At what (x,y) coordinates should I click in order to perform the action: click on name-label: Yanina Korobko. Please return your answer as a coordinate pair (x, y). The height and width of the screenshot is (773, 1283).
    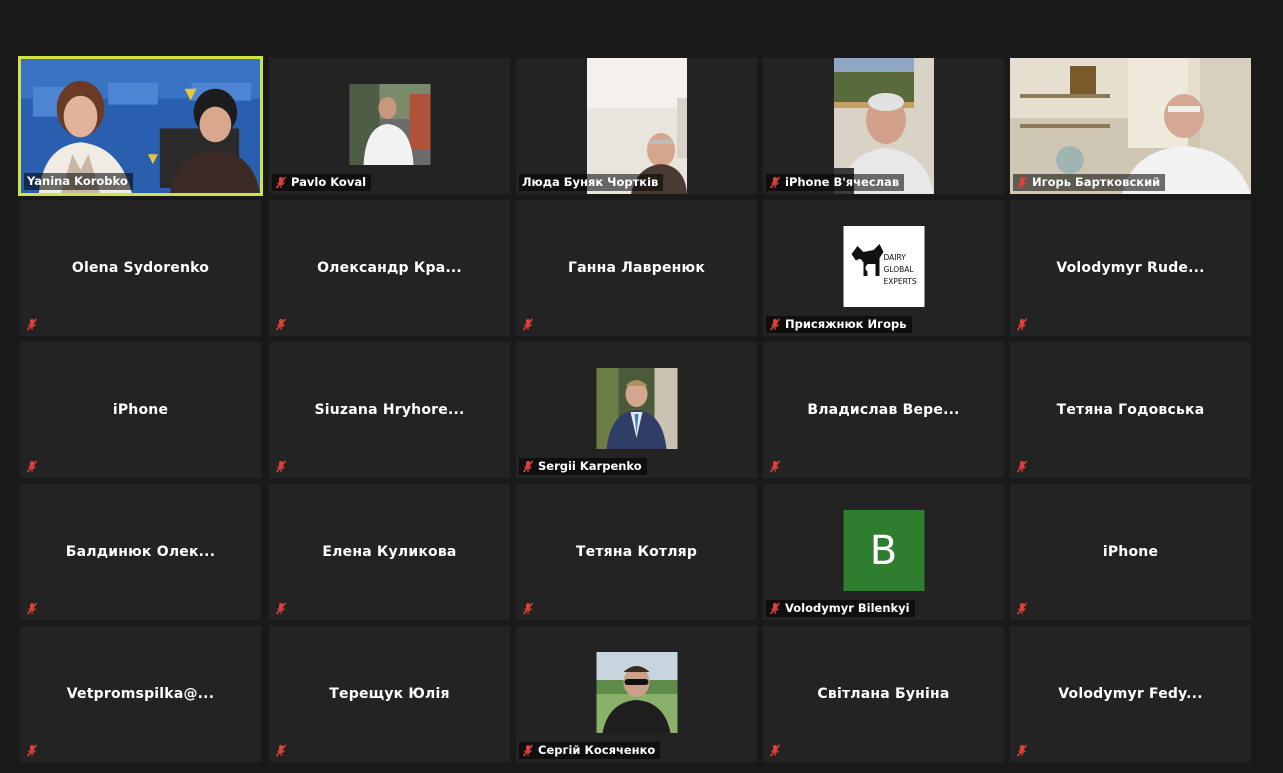
    Looking at the image, I should click on (78, 181).